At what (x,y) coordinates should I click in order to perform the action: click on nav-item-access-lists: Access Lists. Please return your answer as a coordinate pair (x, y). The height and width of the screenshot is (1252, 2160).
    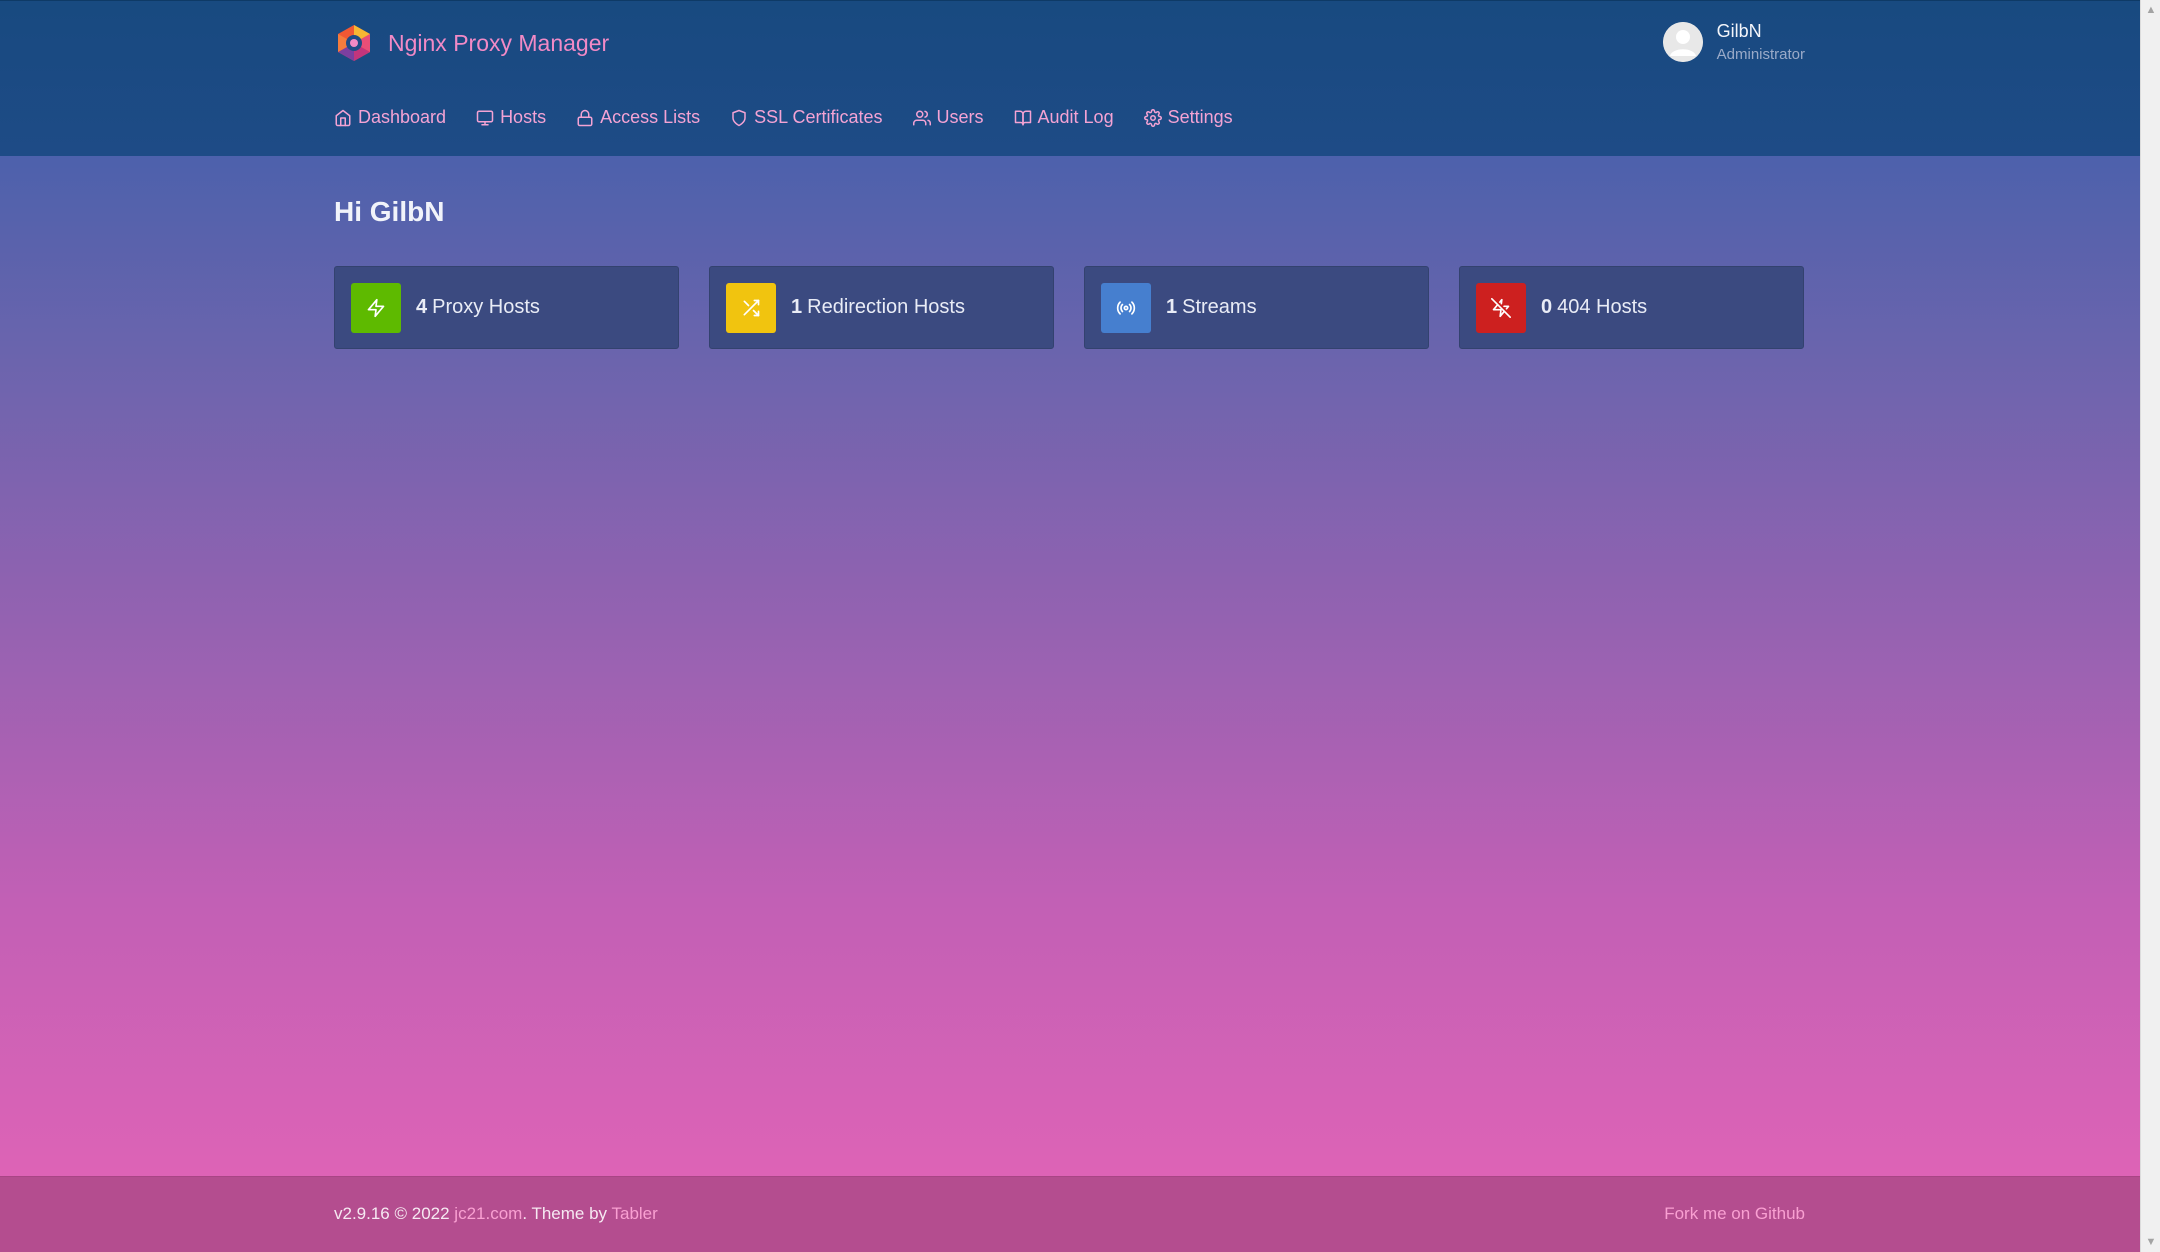
    Looking at the image, I should click on (638, 117).